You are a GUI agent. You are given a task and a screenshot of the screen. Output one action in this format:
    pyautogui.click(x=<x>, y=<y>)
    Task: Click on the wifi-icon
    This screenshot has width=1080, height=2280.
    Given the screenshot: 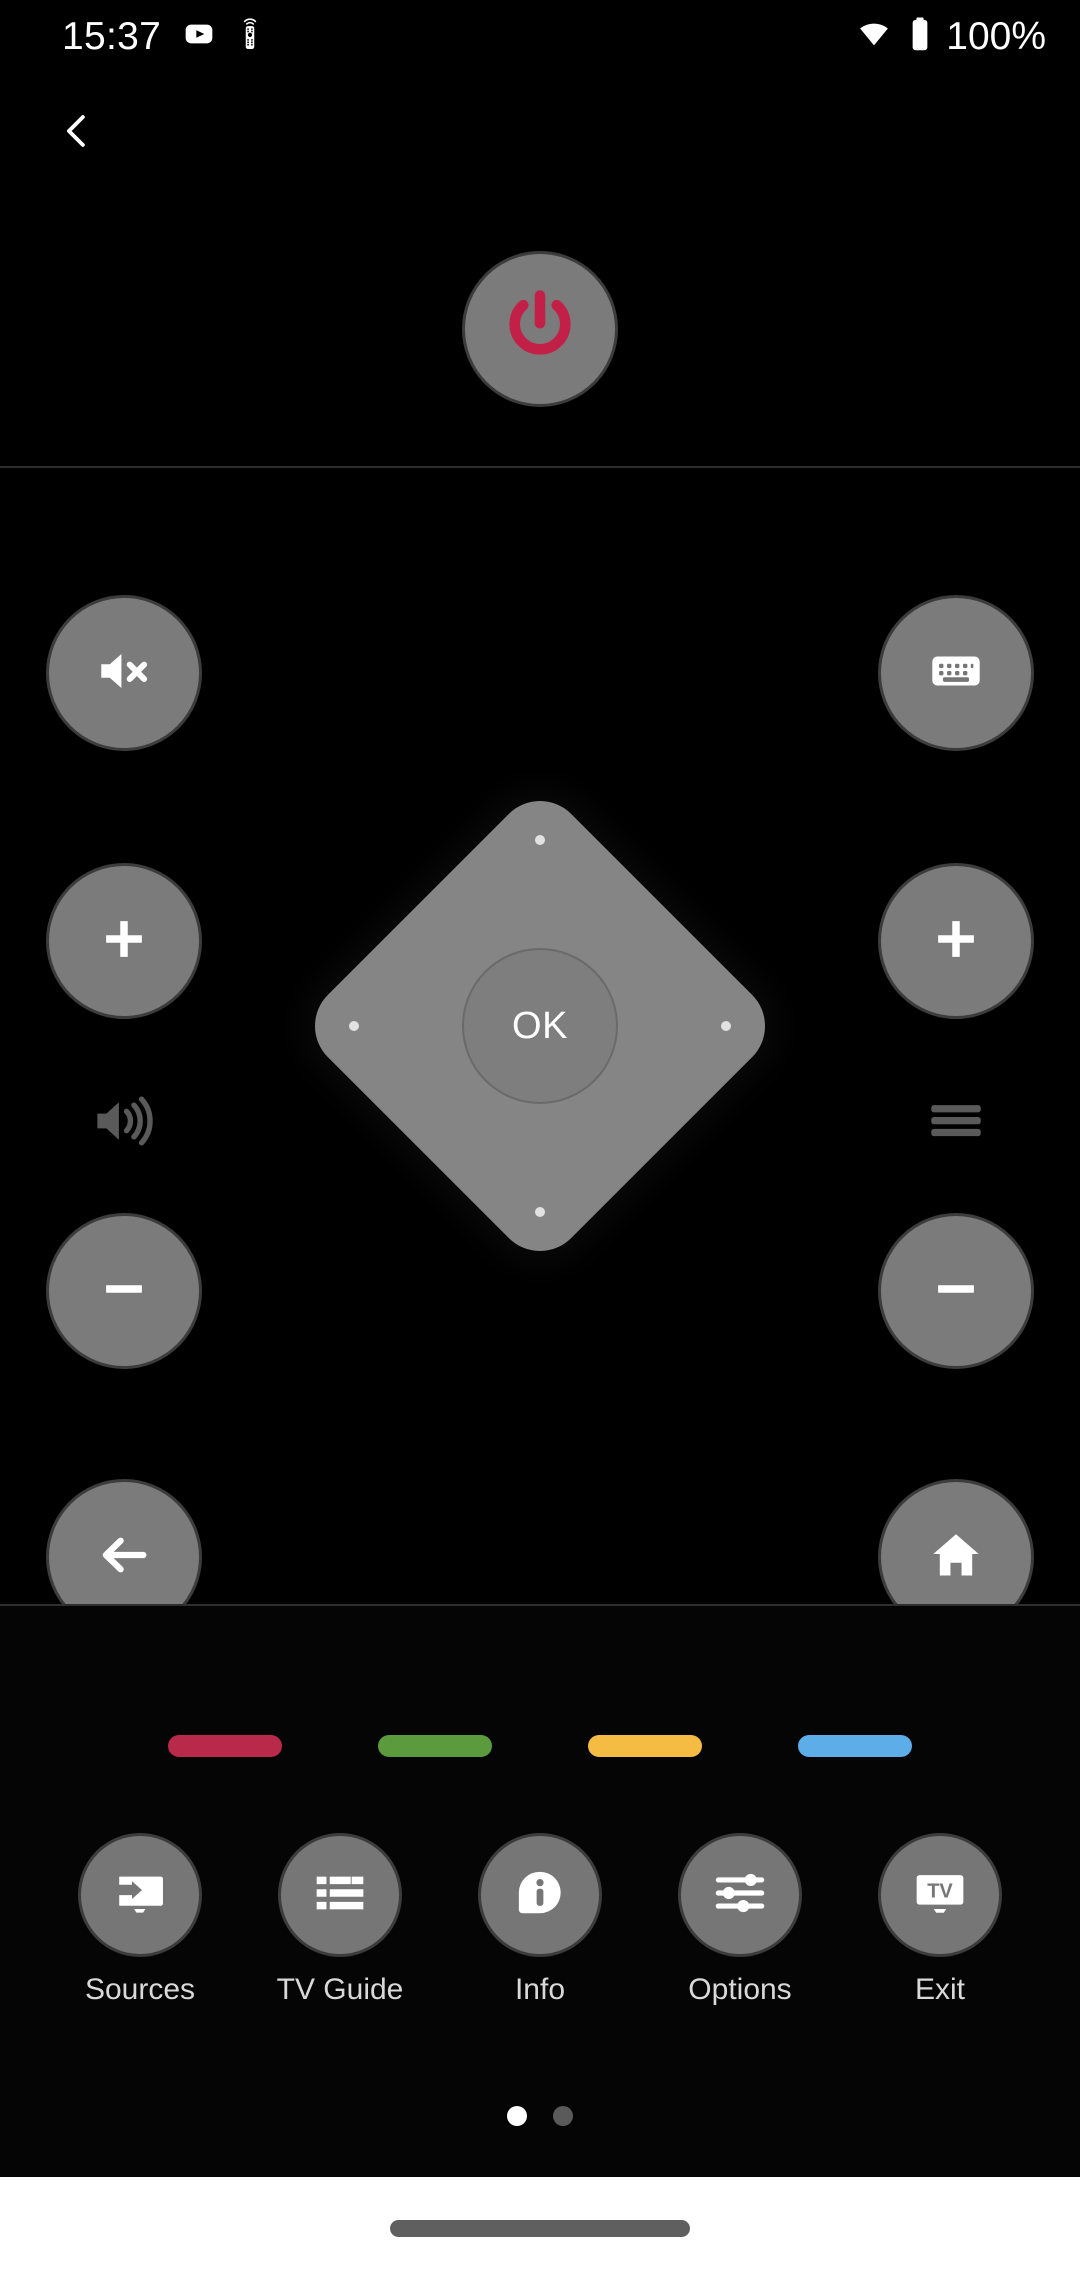 What is the action you would take?
    pyautogui.click(x=874, y=36)
    